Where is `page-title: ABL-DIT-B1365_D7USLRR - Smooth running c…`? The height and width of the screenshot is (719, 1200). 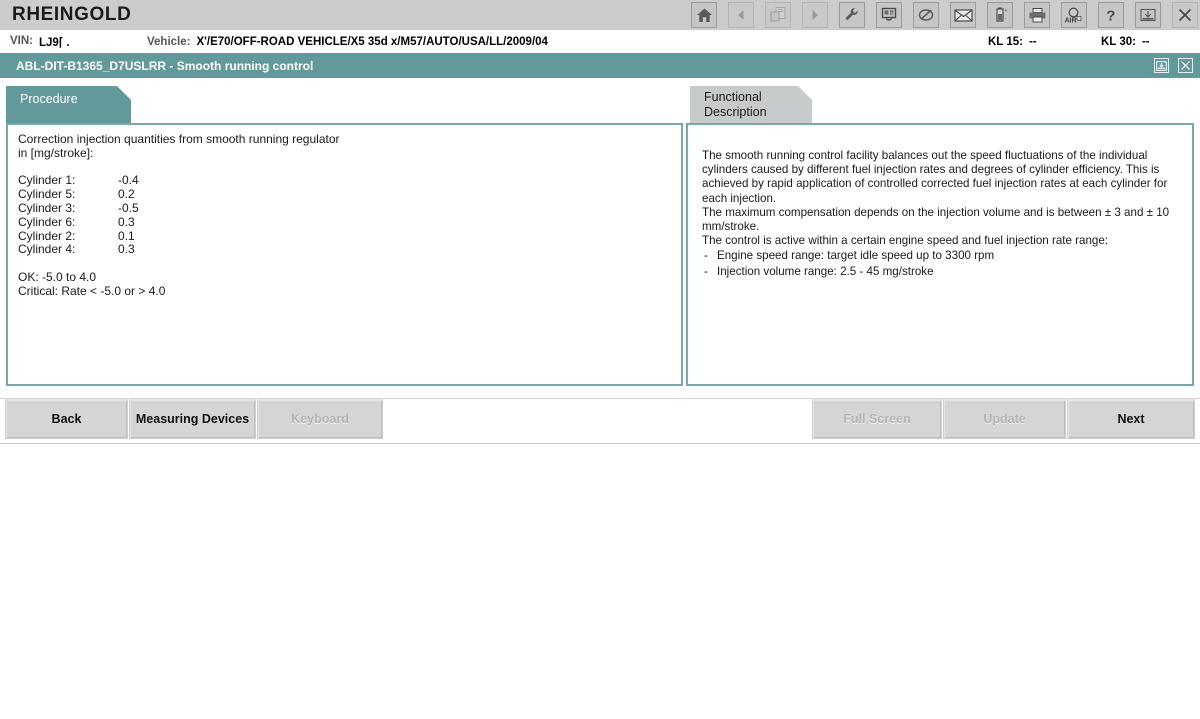 page-title: ABL-DIT-B1365_D7USLRR - Smooth running c… is located at coordinates (165, 65).